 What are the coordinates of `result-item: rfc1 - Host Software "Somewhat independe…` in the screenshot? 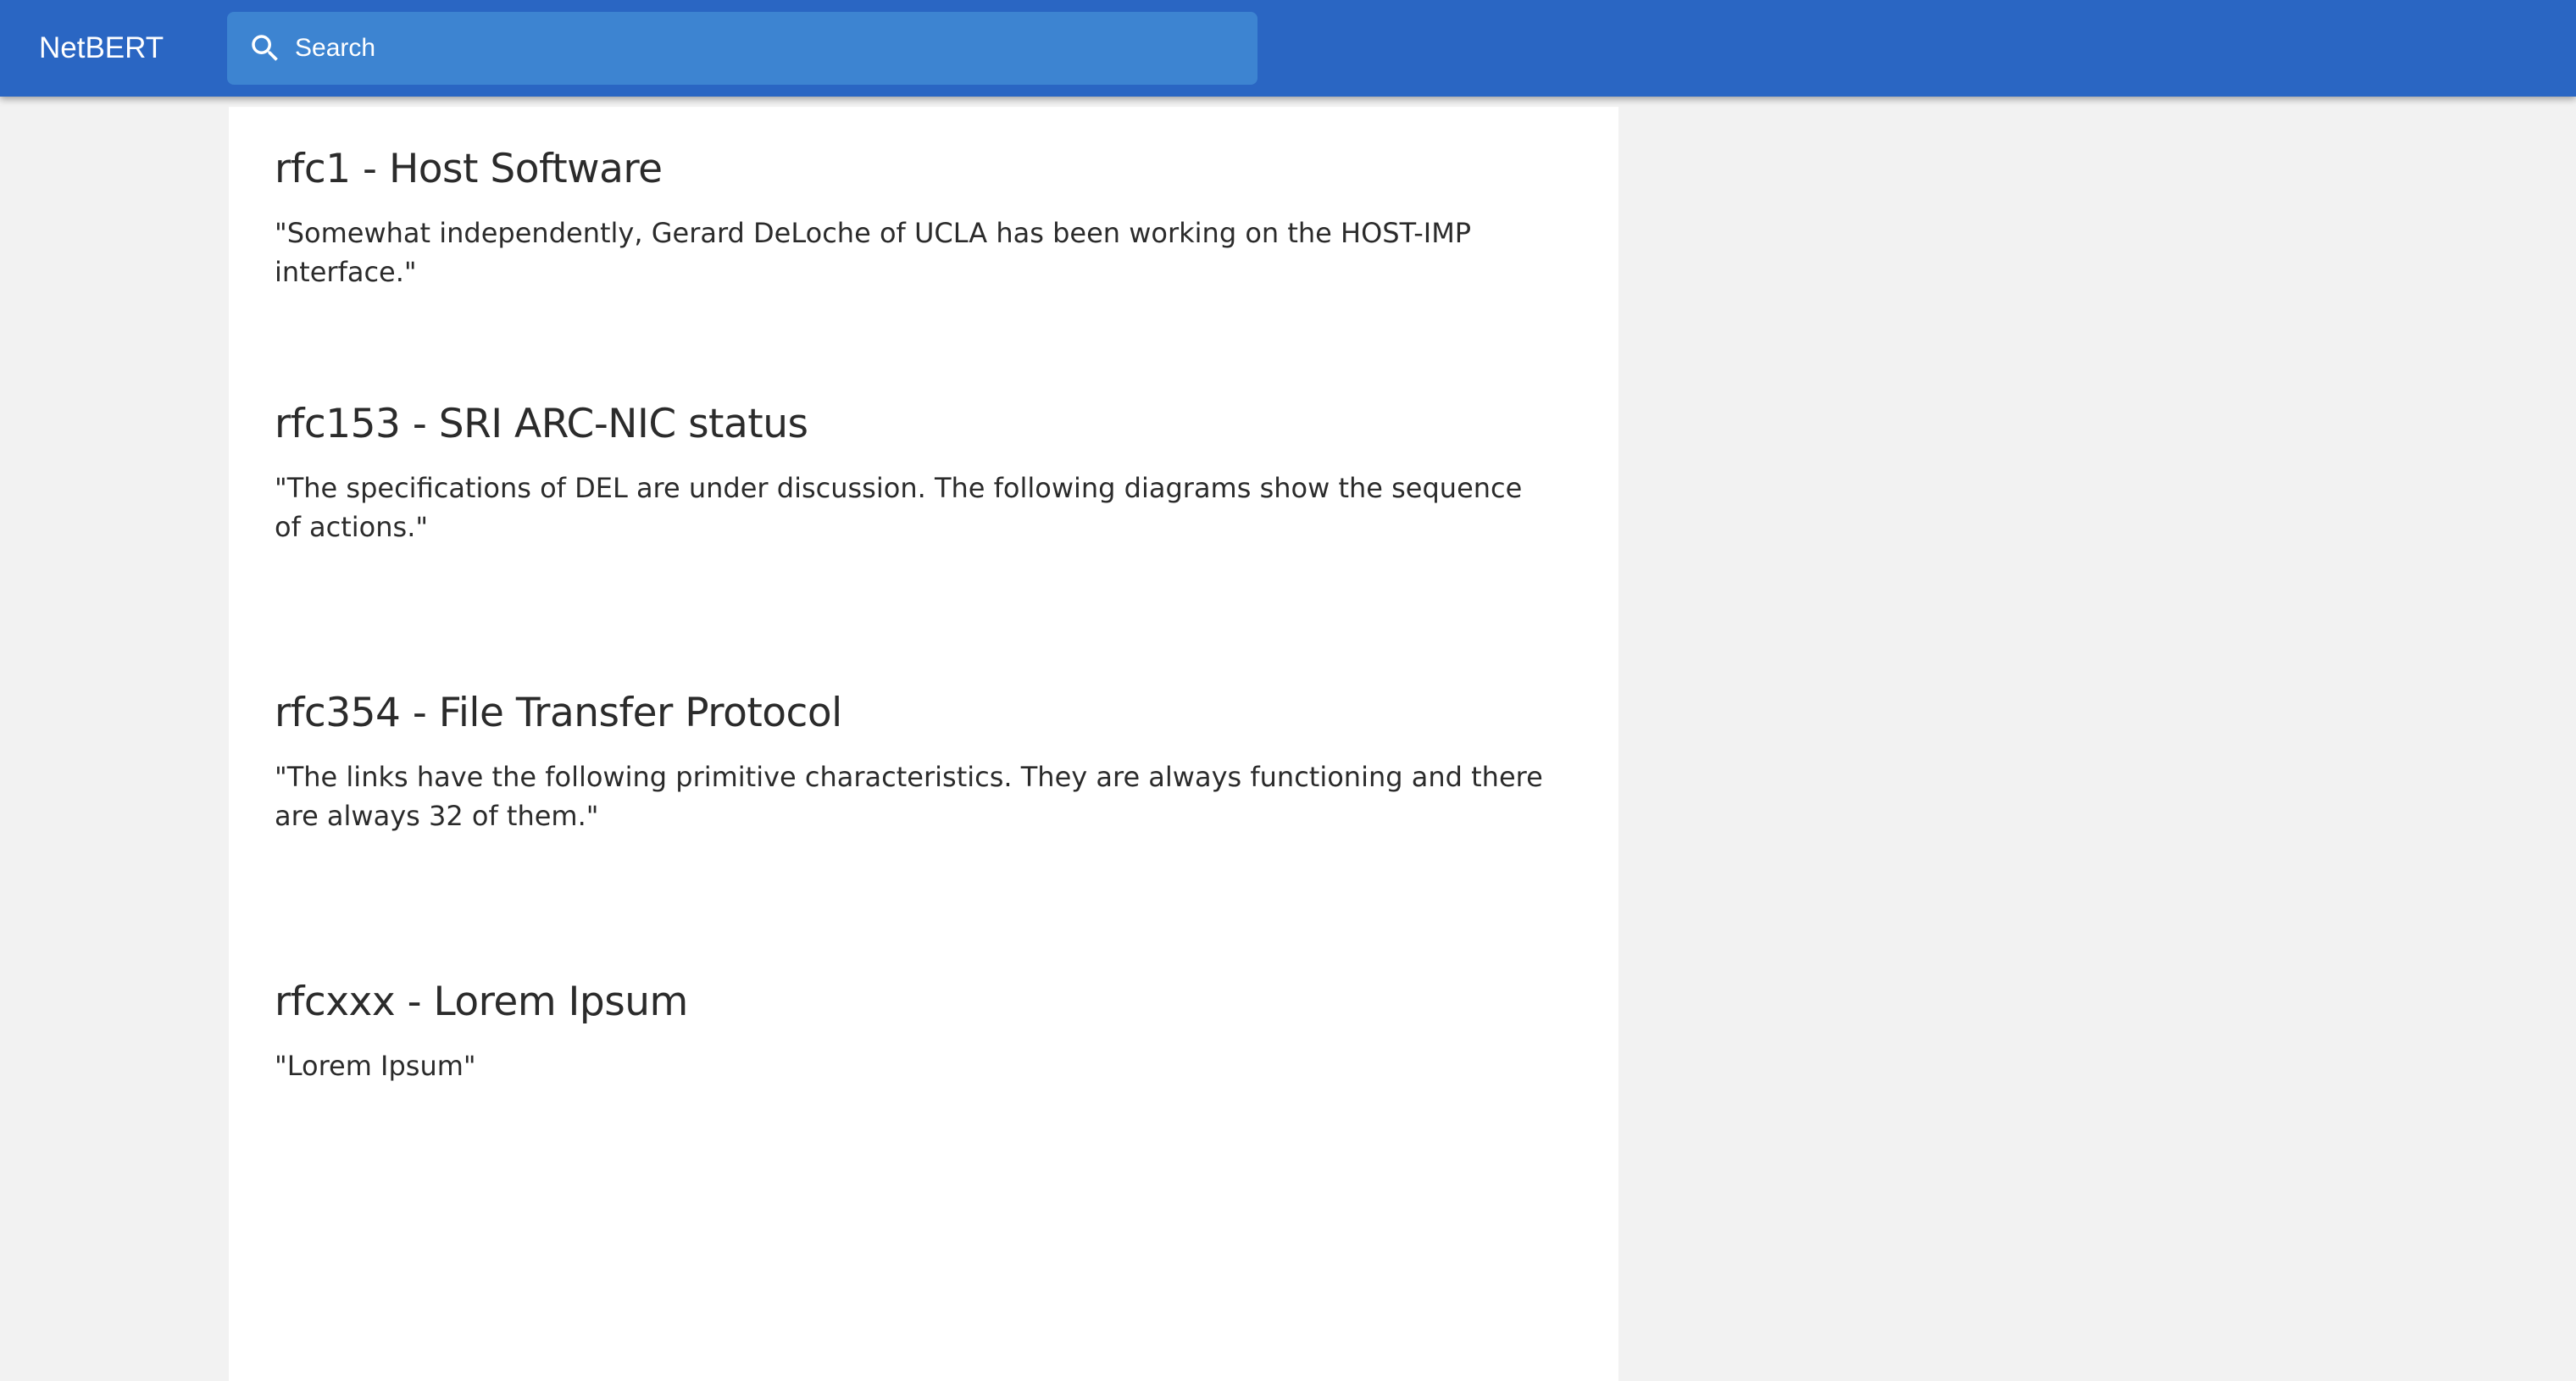 It's located at (915, 217).